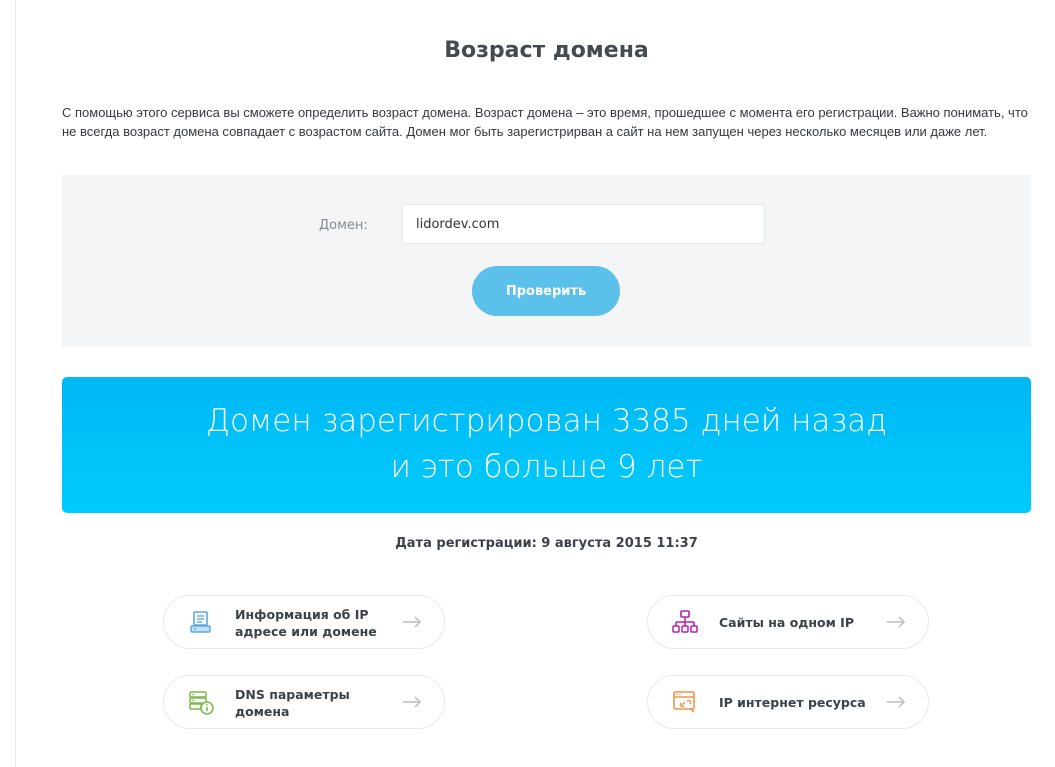 Image resolution: width=1055 pixels, height=767 pixels. I want to click on service-card-ip-resource: IP интернет ресурса, so click(788, 702).